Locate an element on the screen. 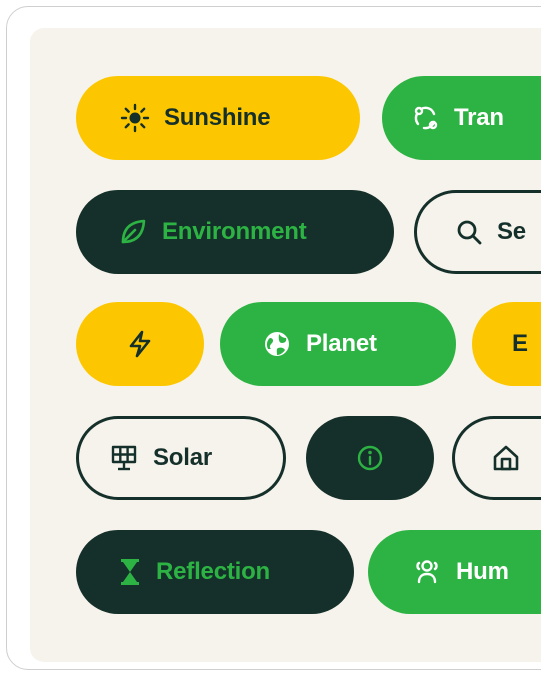 The image size is (547, 678). chip-label: Sunshine is located at coordinates (217, 117).